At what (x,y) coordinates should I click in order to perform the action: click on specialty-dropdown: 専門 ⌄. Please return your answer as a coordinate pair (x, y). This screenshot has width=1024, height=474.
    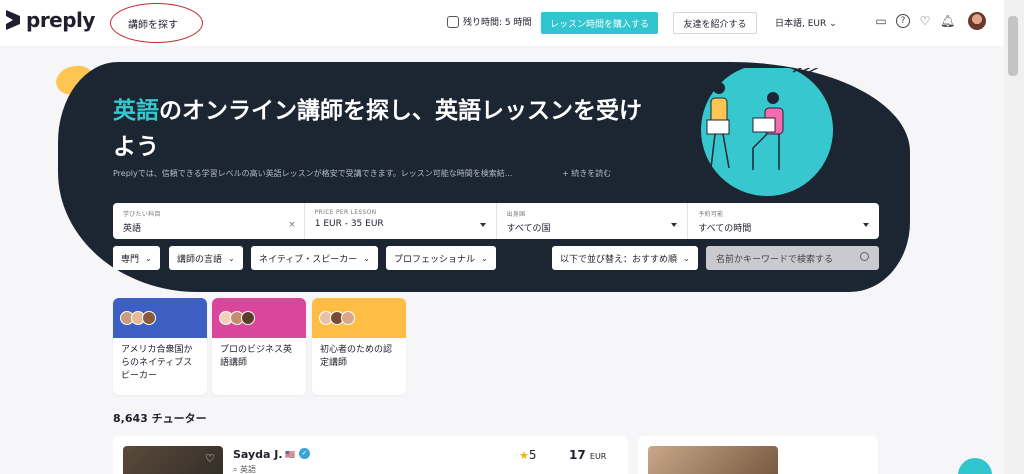
    Looking at the image, I should click on (136, 258).